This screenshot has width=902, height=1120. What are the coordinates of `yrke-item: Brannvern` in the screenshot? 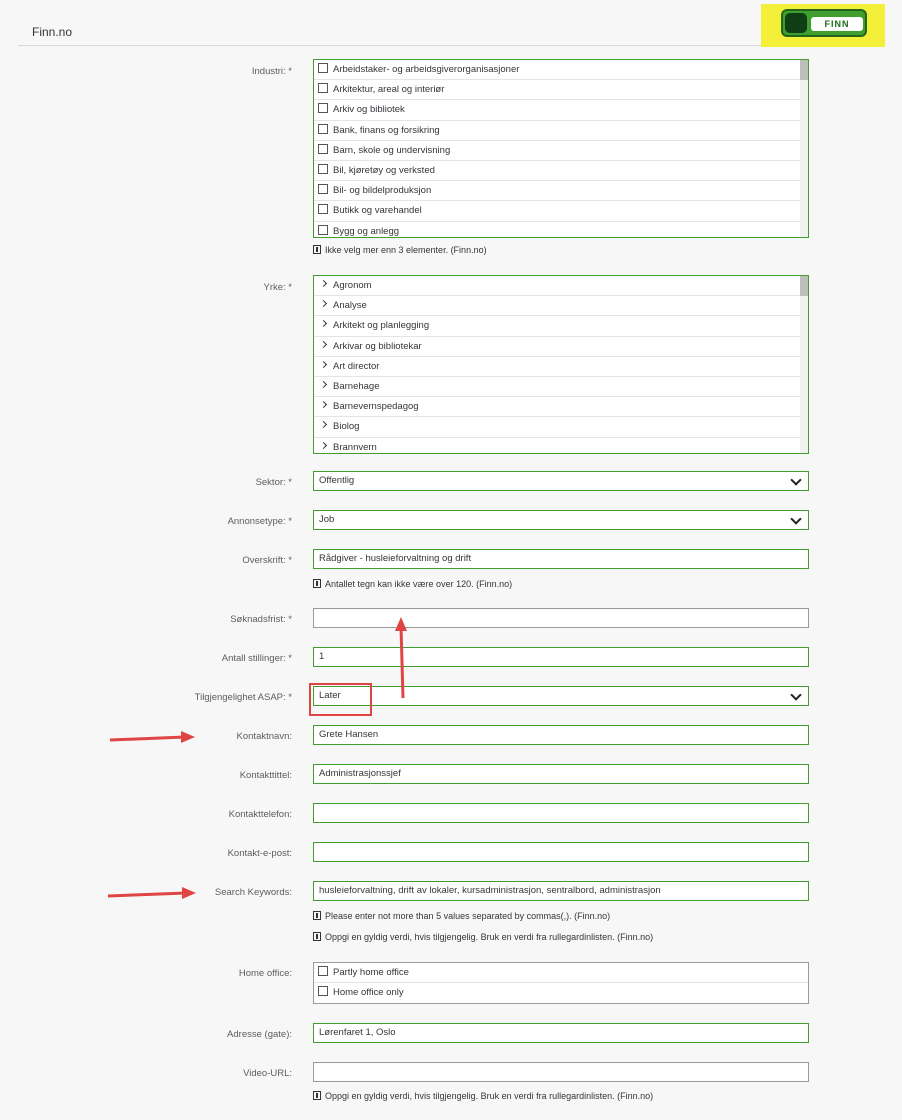 It's located at (557, 446).